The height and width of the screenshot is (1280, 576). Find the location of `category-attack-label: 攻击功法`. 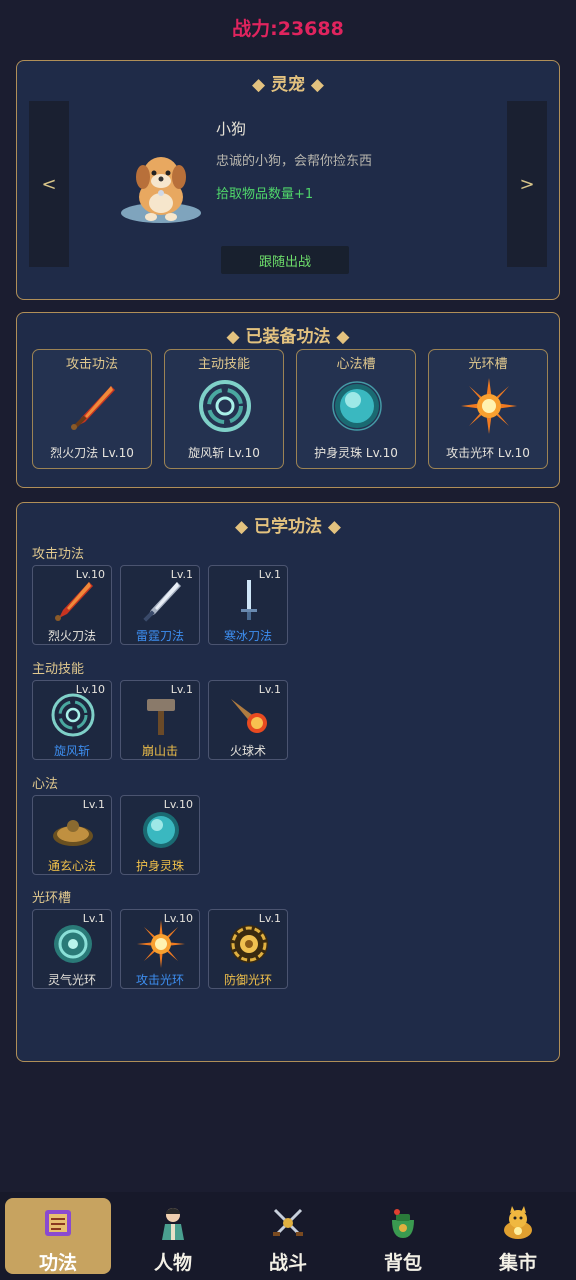

category-attack-label: 攻击功法 is located at coordinates (58, 554).